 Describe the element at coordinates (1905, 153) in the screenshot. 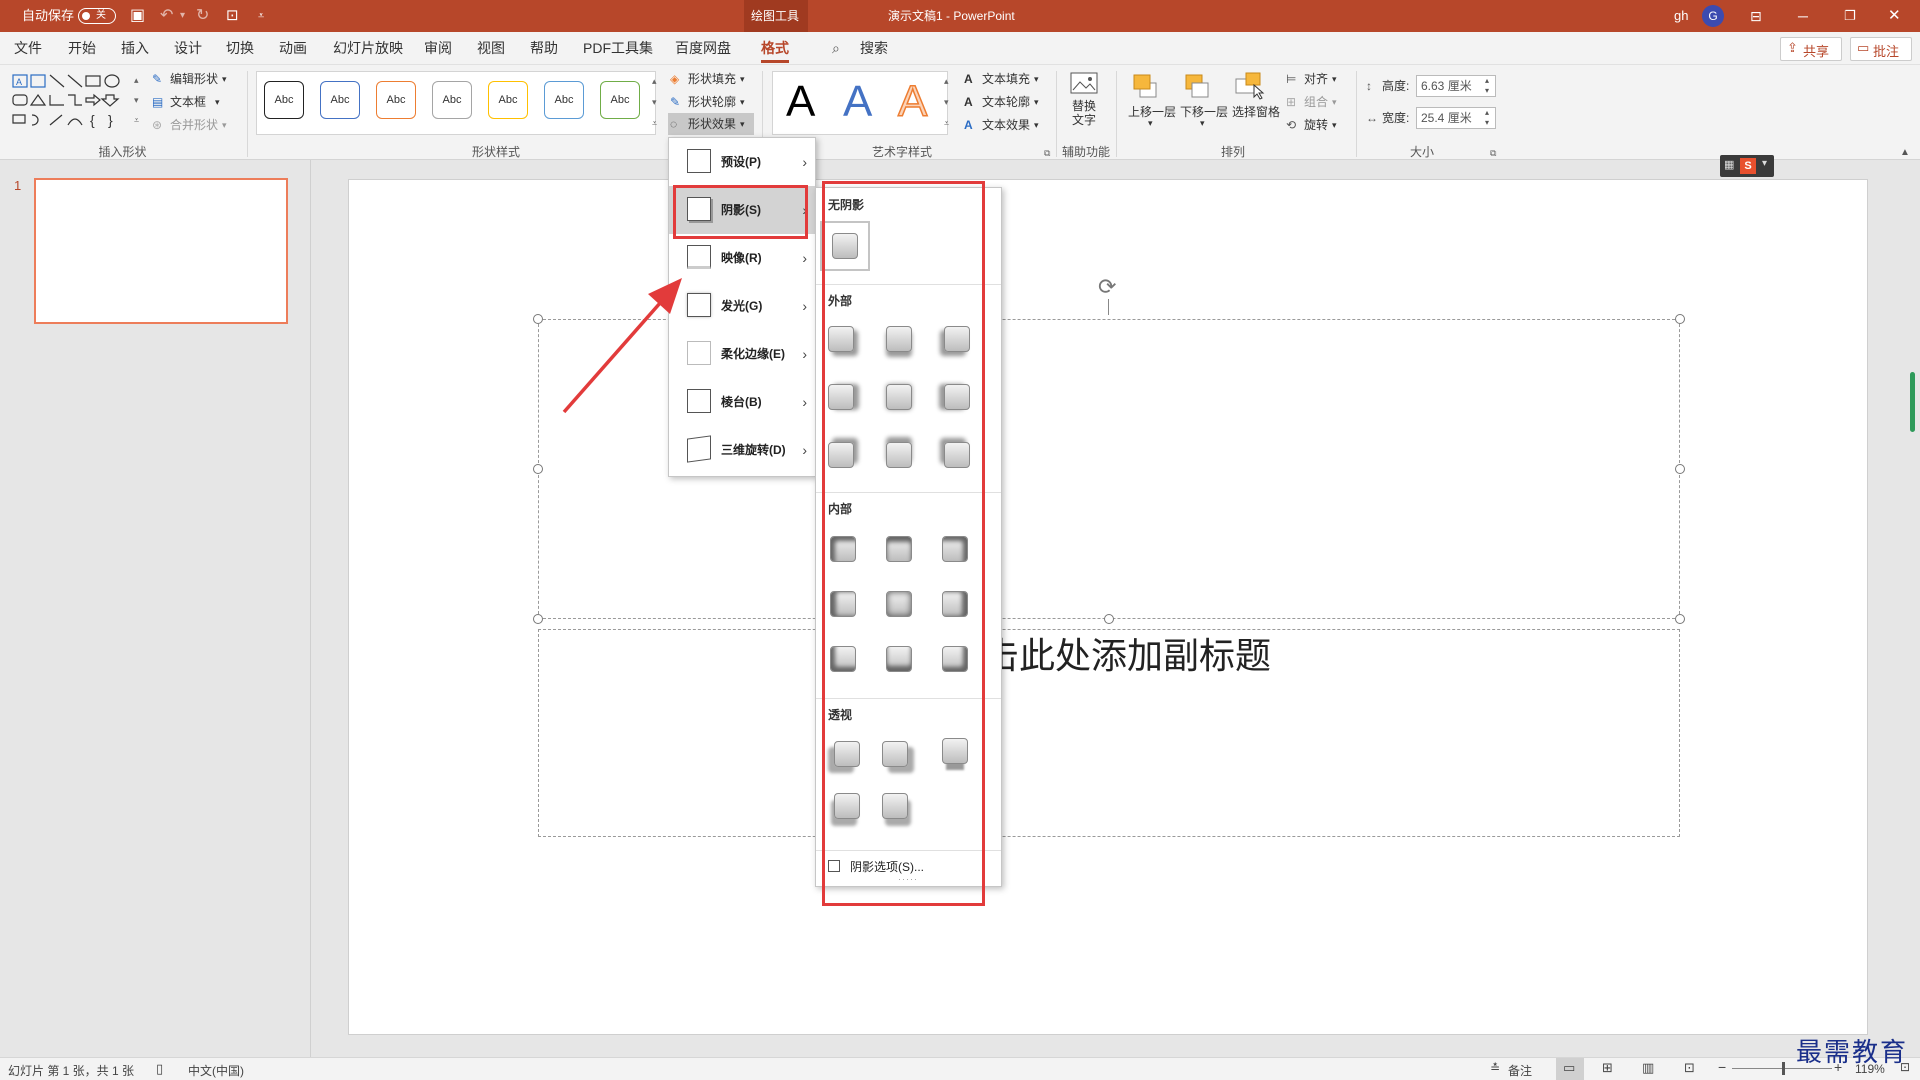

I see `collapse-ribbon-icon: ▲` at that location.